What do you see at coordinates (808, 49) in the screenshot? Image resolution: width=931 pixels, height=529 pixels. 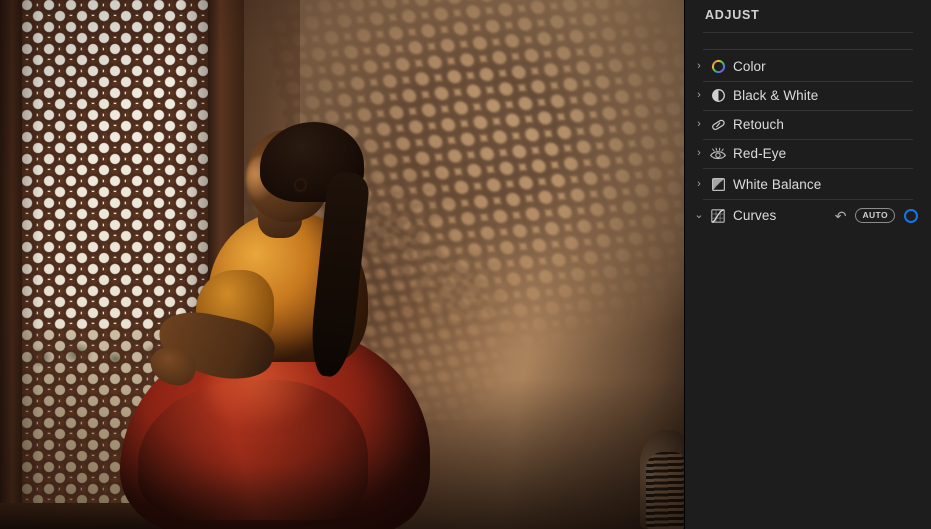 I see `panel-top-separator` at bounding box center [808, 49].